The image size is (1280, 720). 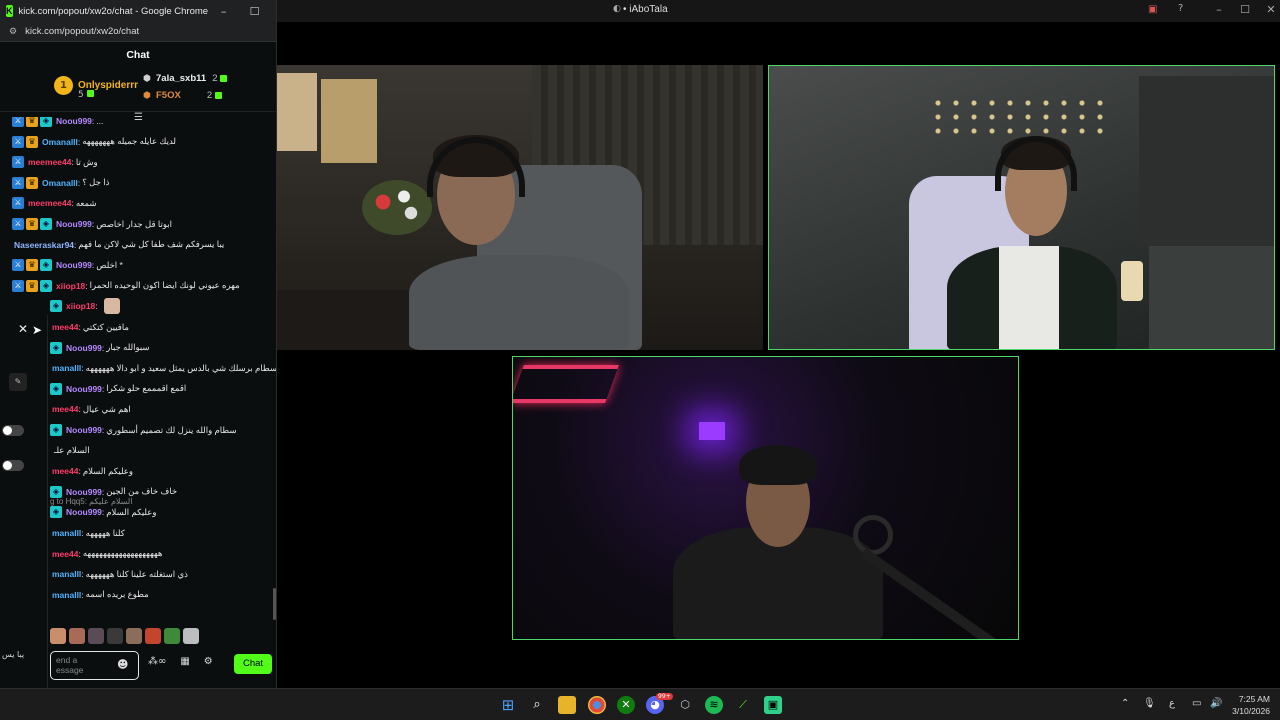 I want to click on send-chat-button: Chat, so click(x=253, y=664).